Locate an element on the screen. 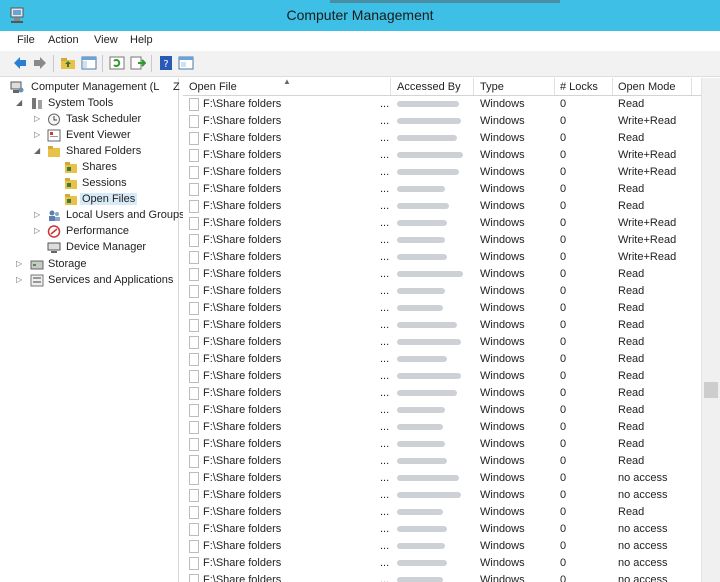  show-hide-tree-icon is located at coordinates (89, 63).